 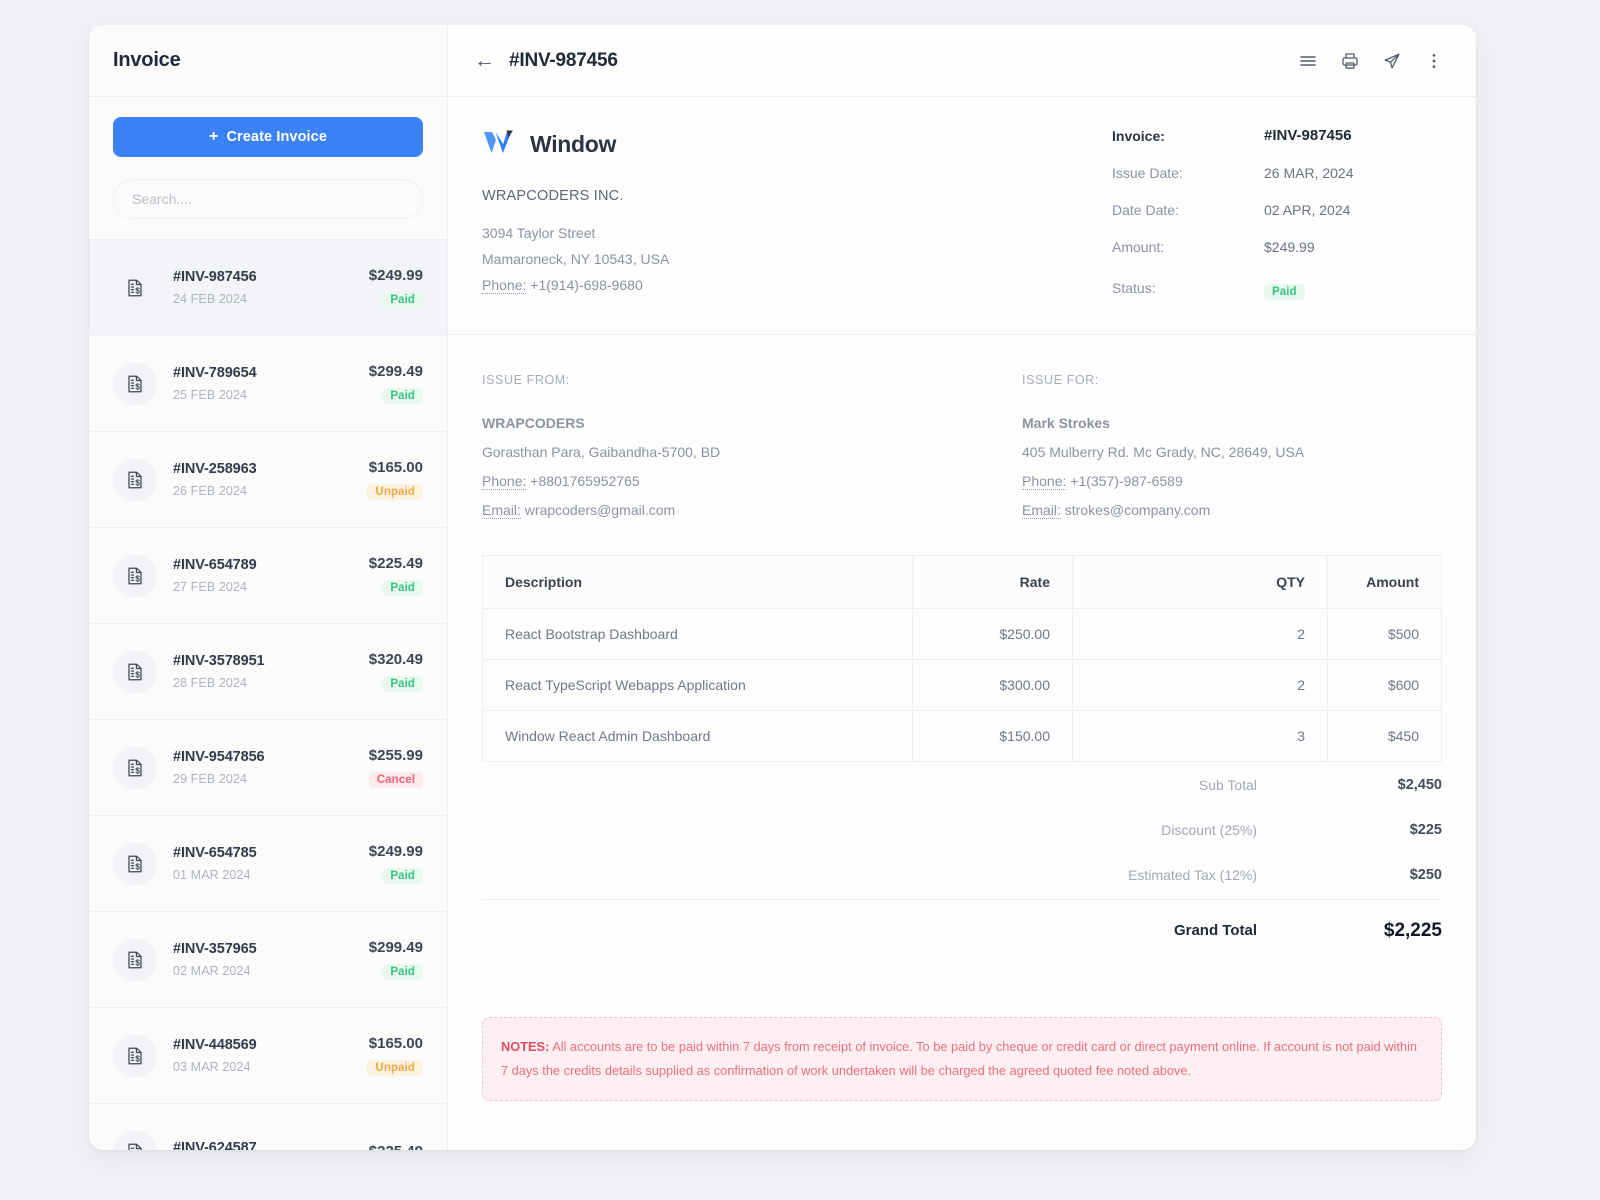 I want to click on search-input, so click(x=268, y=199).